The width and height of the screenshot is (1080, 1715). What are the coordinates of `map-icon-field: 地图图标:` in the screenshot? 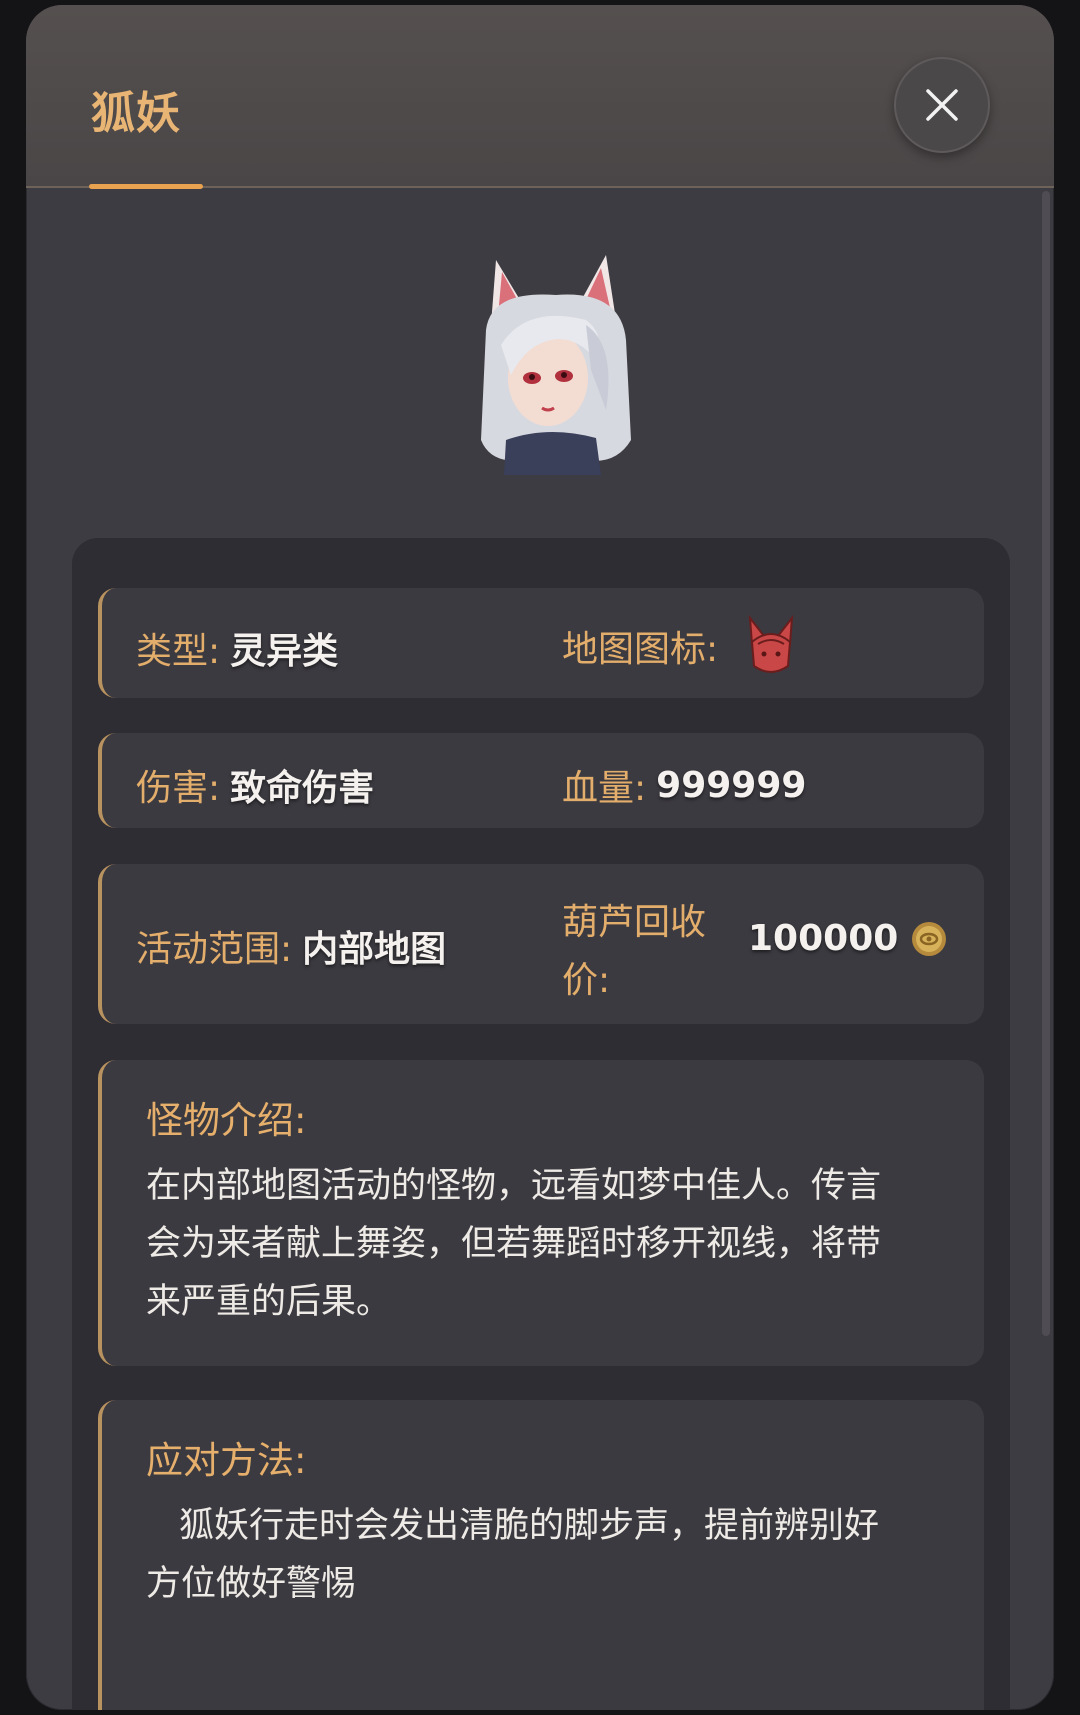 It's located at (679, 646).